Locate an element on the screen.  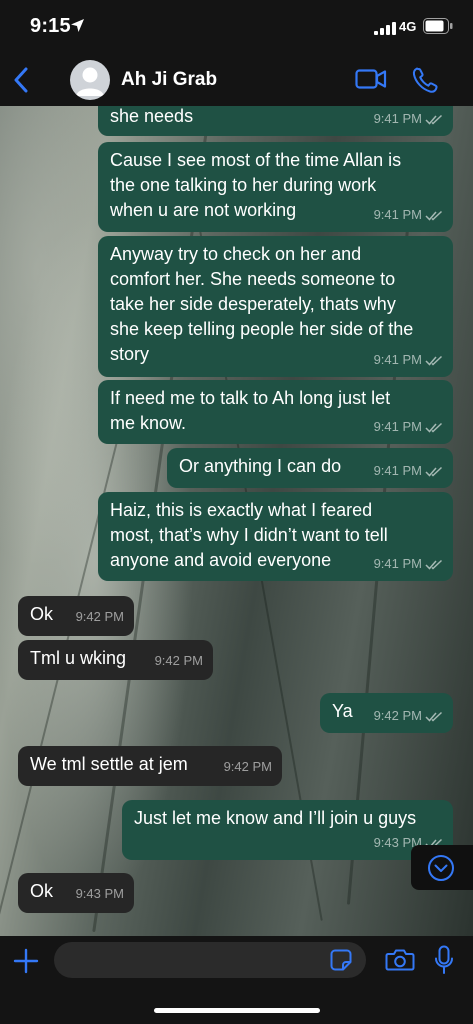
message-text: We tml settle at jem is located at coordinates (109, 764).